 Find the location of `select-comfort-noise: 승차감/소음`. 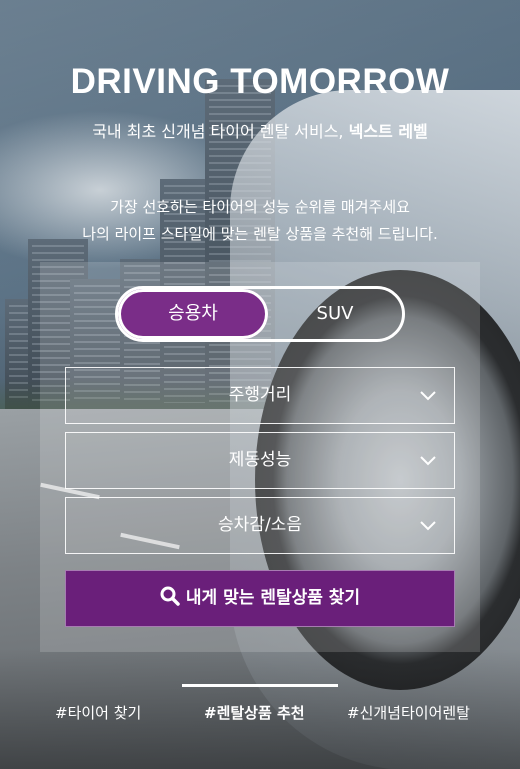

select-comfort-noise: 승차감/소음 is located at coordinates (260, 525).